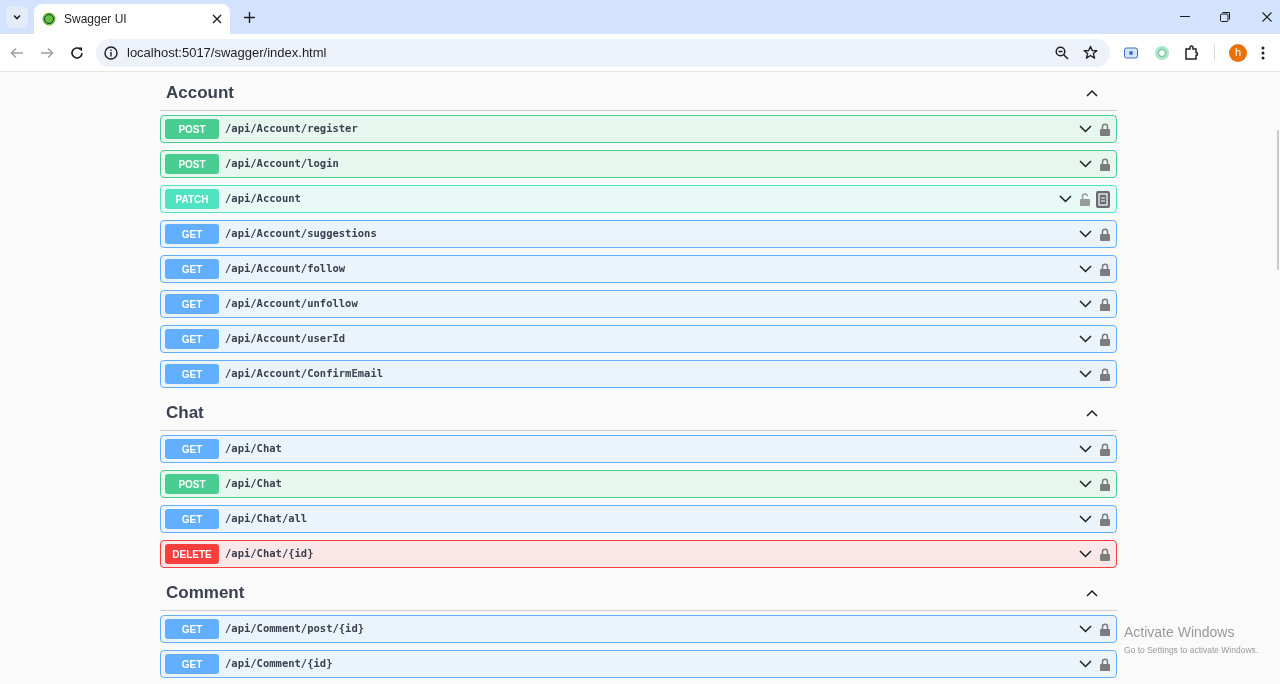 The width and height of the screenshot is (1280, 684). I want to click on endpoint-path: /api/Comment/{id}, so click(279, 664).